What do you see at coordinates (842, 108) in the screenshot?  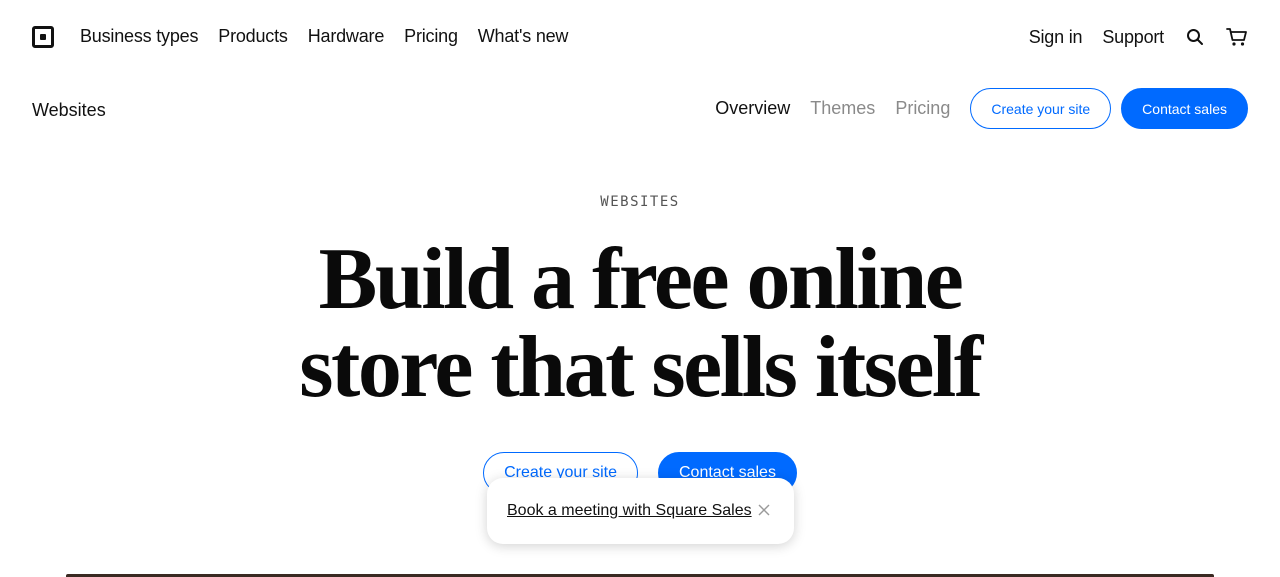 I see `tab-themes: Themes` at bounding box center [842, 108].